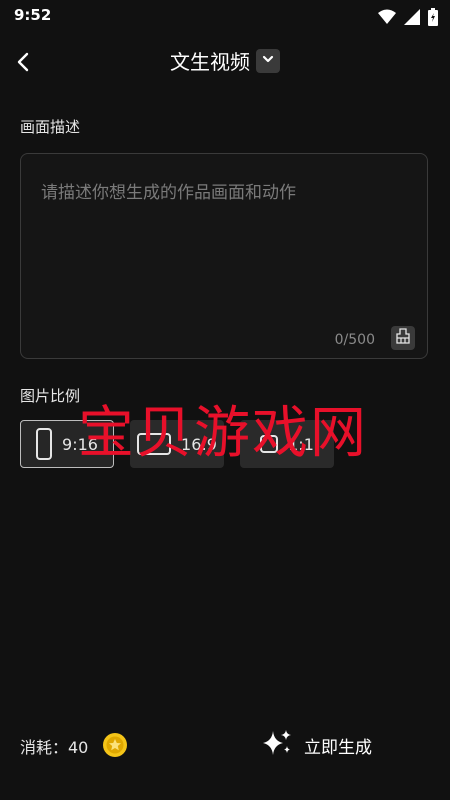 The width and height of the screenshot is (450, 800). I want to click on portrait-frame-icon, so click(44, 444).